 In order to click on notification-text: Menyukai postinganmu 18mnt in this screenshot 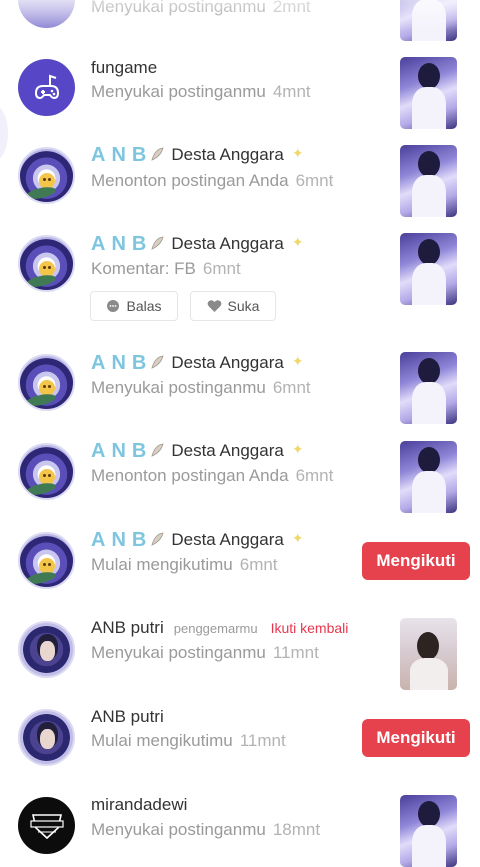, I will do `click(205, 830)`.